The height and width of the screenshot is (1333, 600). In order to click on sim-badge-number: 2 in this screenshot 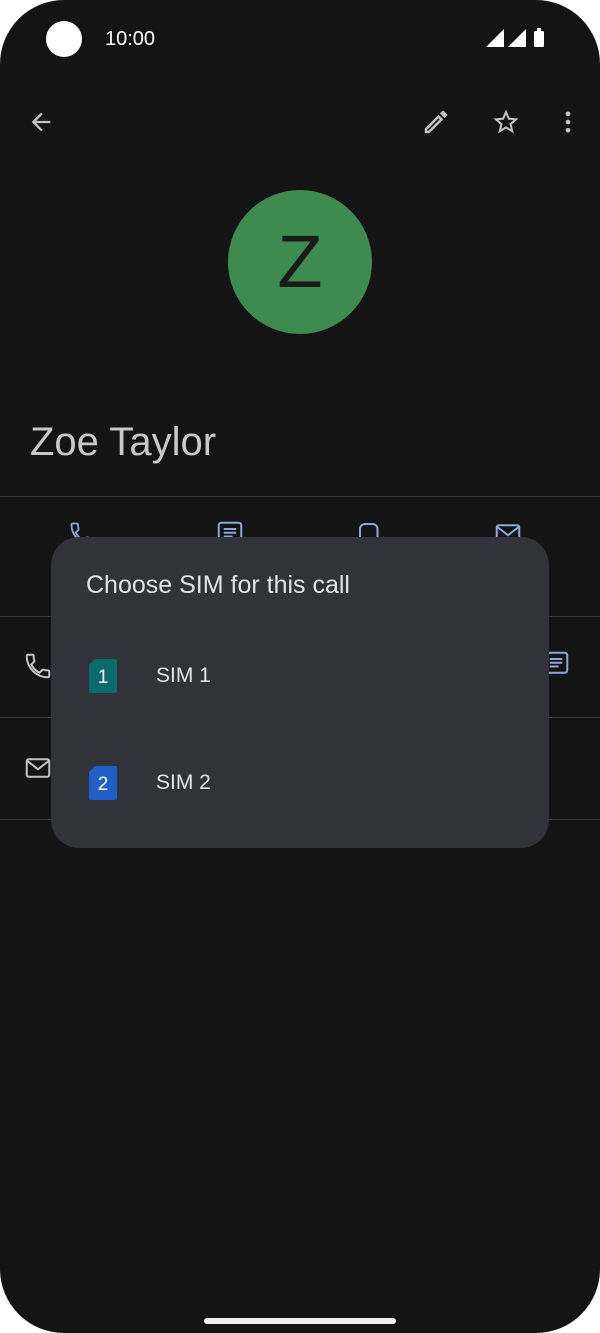, I will do `click(103, 784)`.